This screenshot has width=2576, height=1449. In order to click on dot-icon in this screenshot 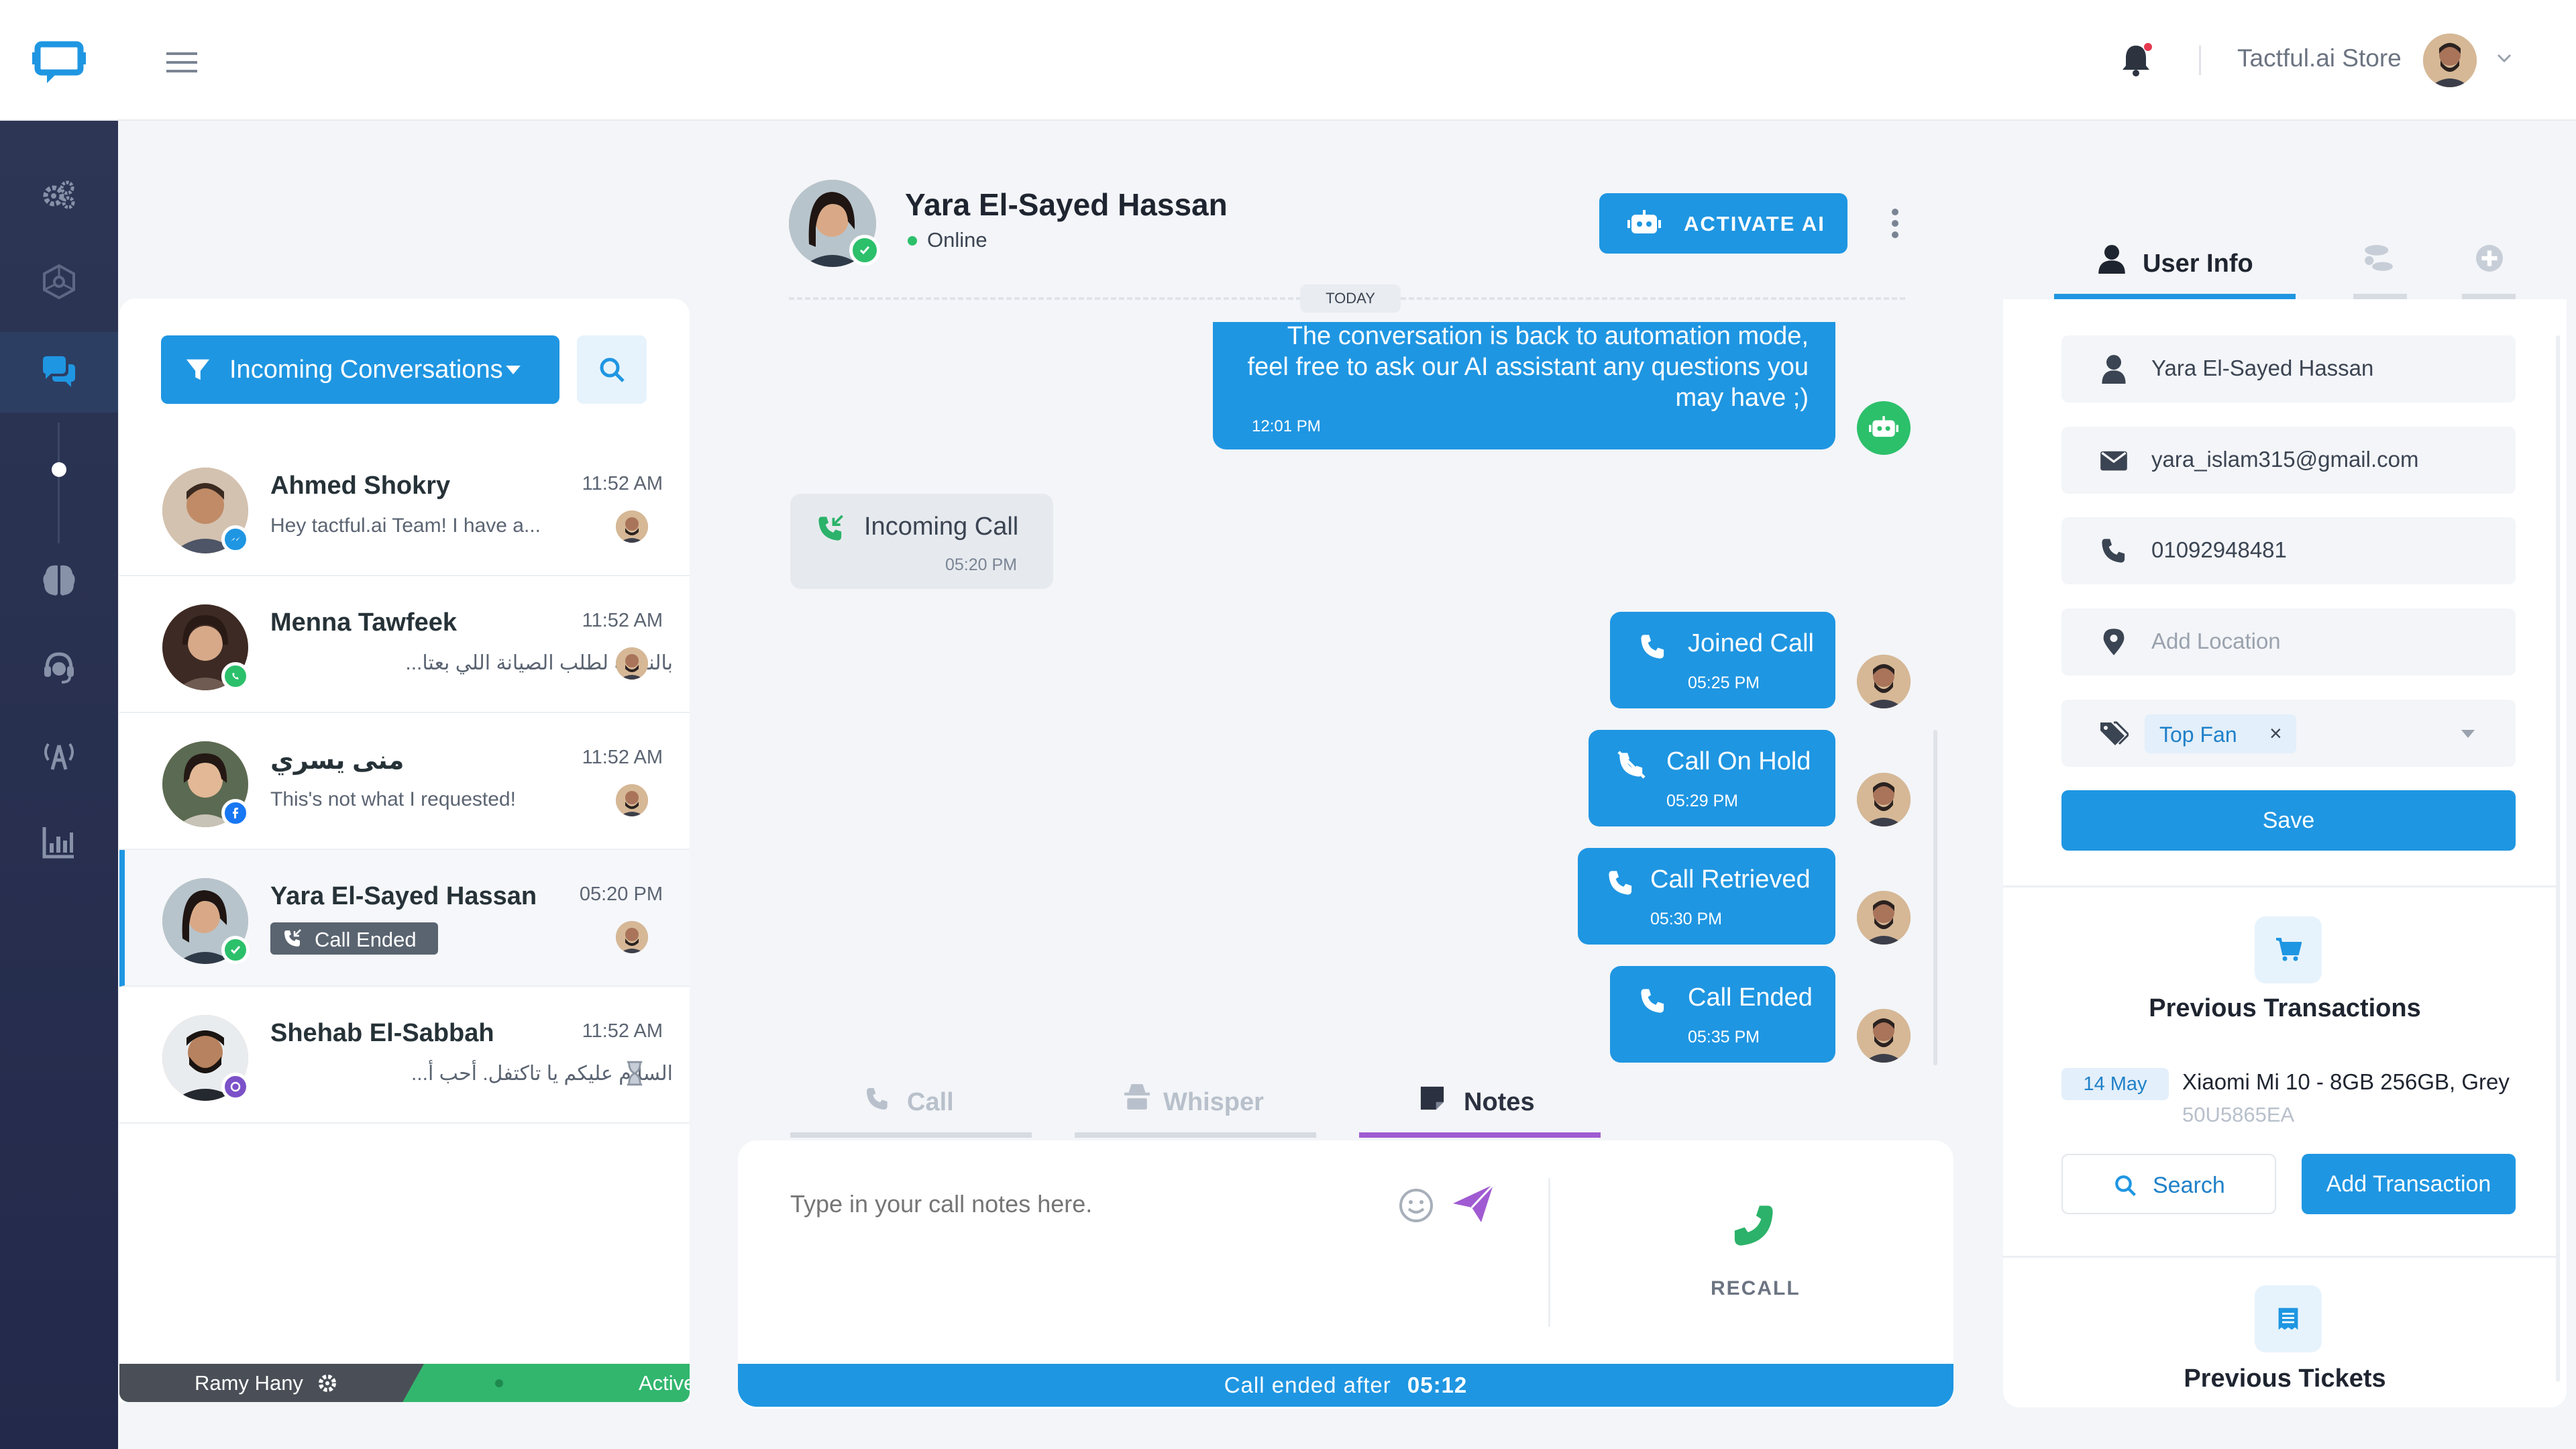, I will do `click(59, 469)`.